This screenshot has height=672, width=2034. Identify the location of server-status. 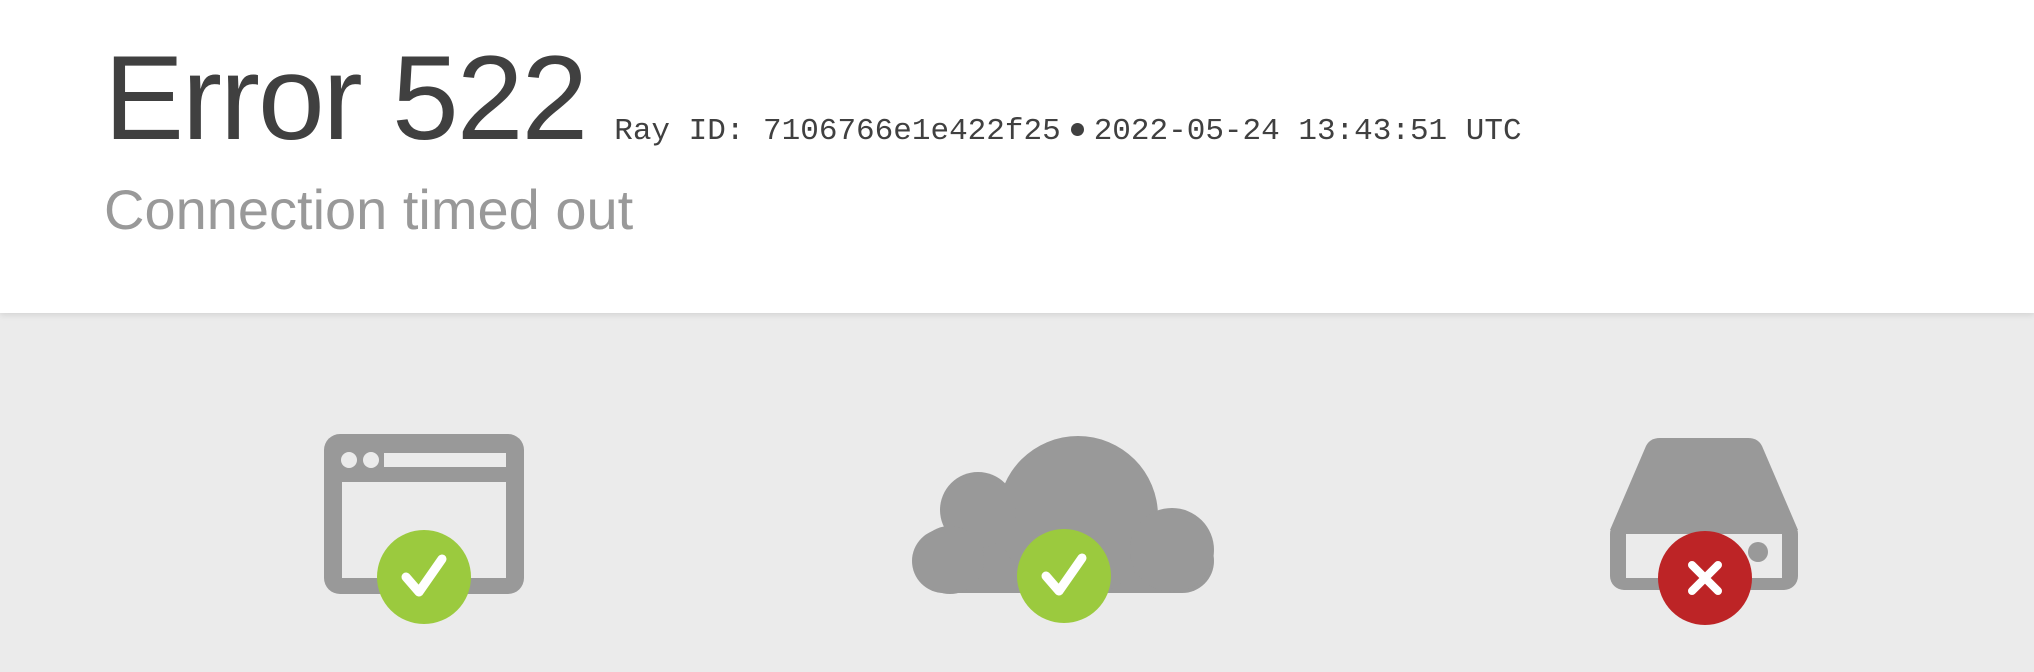
(1704, 535).